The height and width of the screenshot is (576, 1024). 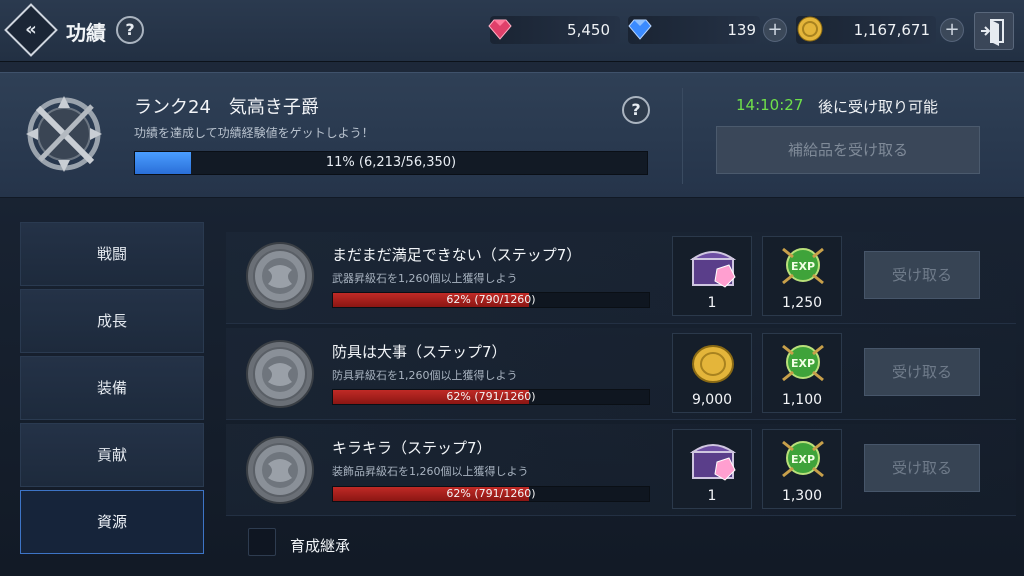 What do you see at coordinates (112, 388) in the screenshot?
I see `sidebar-item-equipment: 装備` at bounding box center [112, 388].